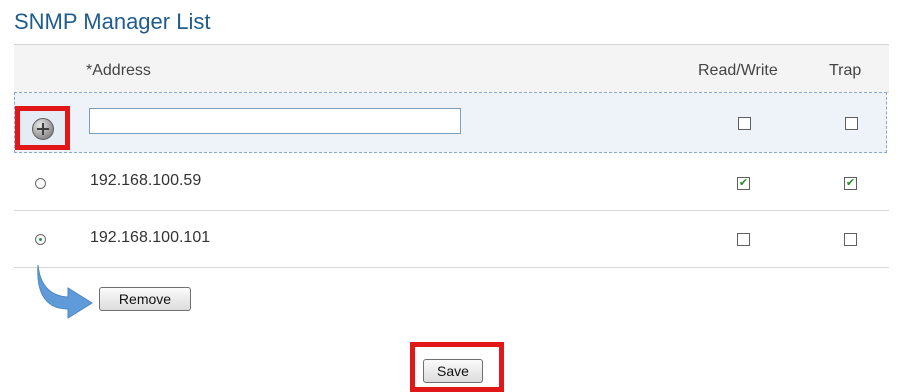 The height and width of the screenshot is (392, 901). Describe the element at coordinates (145, 299) in the screenshot. I see `remove-button: Remove` at that location.